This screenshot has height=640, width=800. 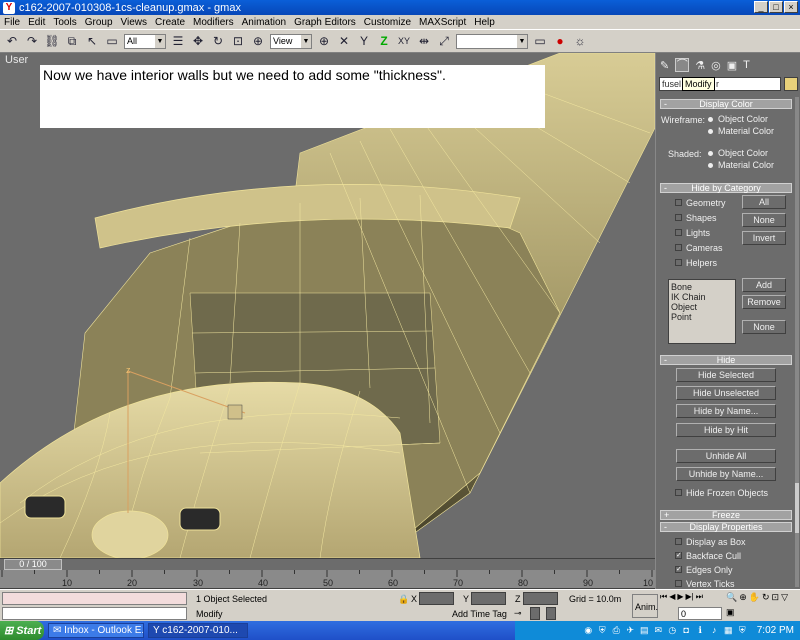 I want to click on key-filter-box, so click(x=535, y=613).